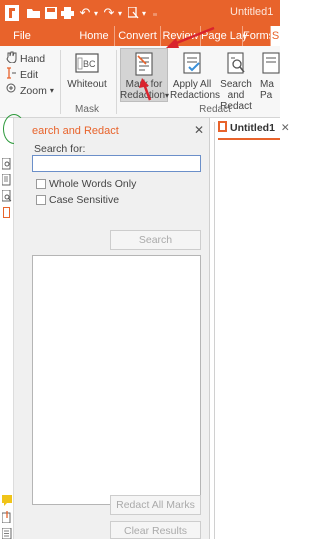  What do you see at coordinates (199, 130) in the screenshot?
I see `panel-close-icon: ✕` at bounding box center [199, 130].